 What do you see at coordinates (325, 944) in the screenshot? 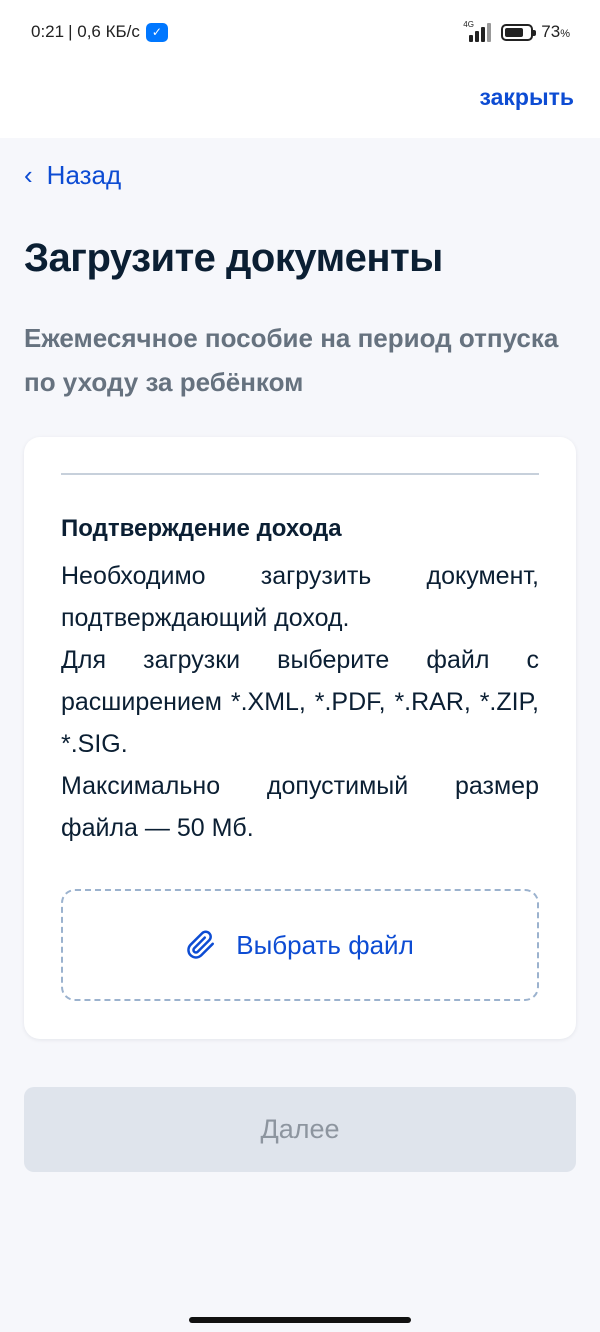
I see `choose-file-label: Выбрать файл` at bounding box center [325, 944].